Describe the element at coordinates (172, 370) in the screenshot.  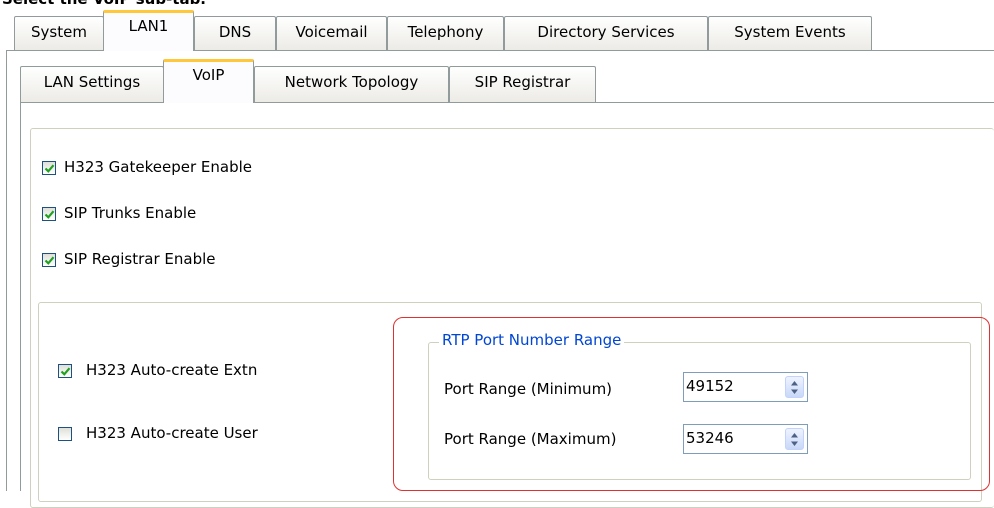
I see `h323-auto-create-extn-label: H323 Auto-create Extn` at that location.